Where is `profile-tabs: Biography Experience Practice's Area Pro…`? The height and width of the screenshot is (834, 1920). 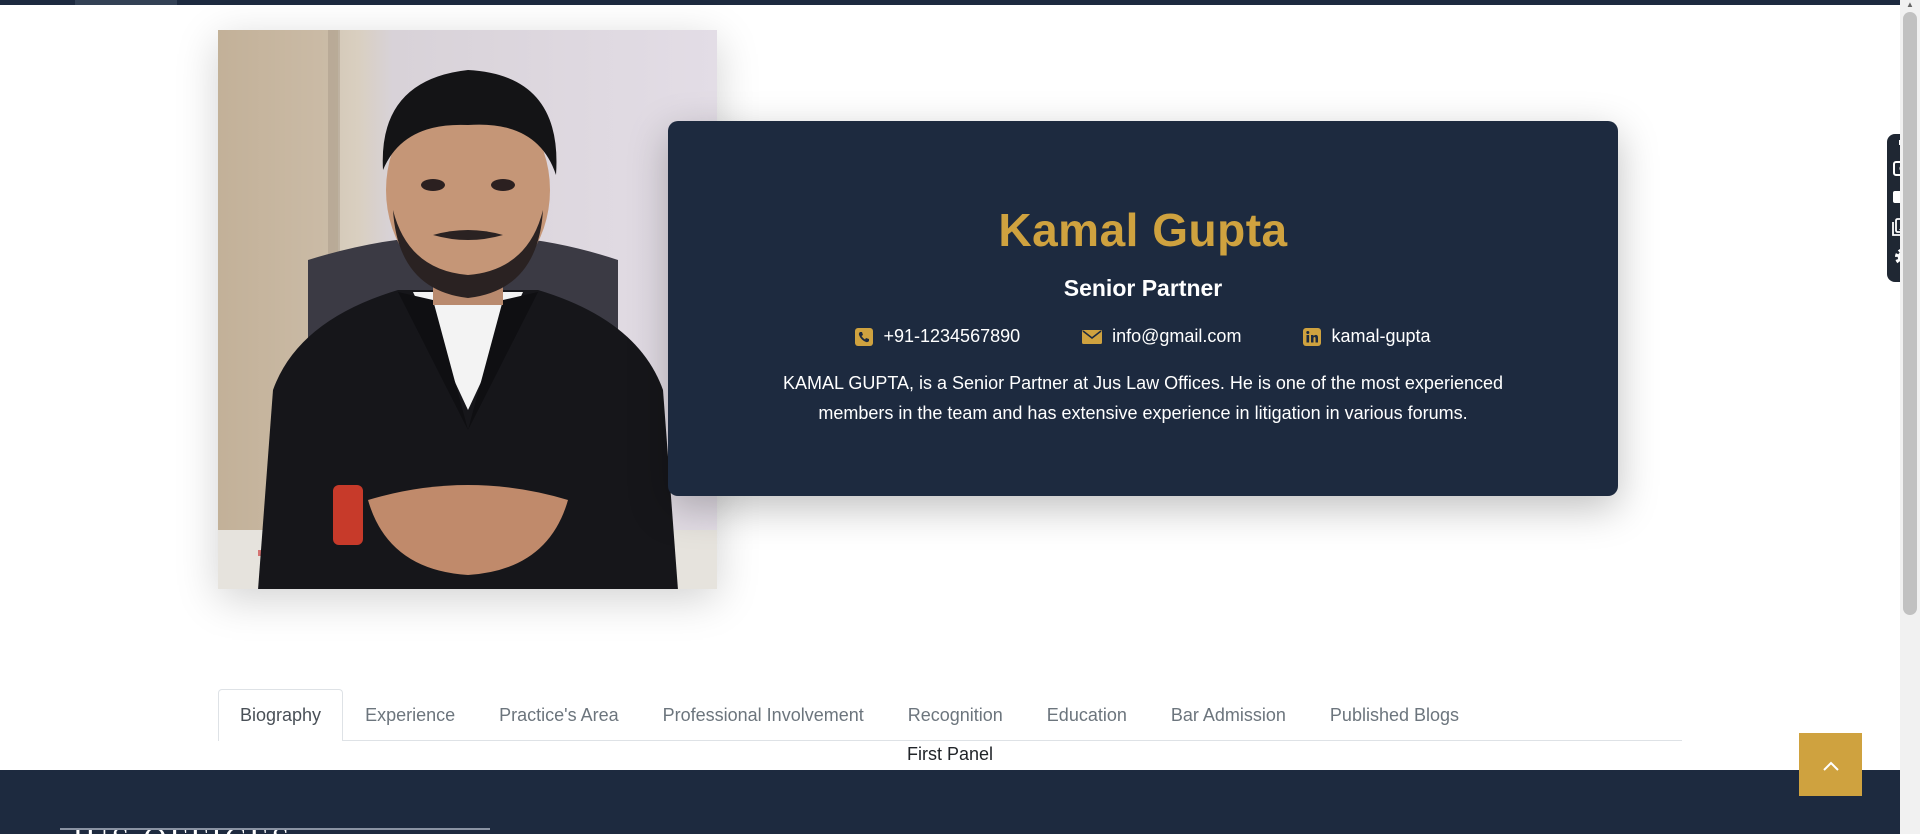
profile-tabs: Biography Experience Practice's Area Pro… is located at coordinates (950, 715).